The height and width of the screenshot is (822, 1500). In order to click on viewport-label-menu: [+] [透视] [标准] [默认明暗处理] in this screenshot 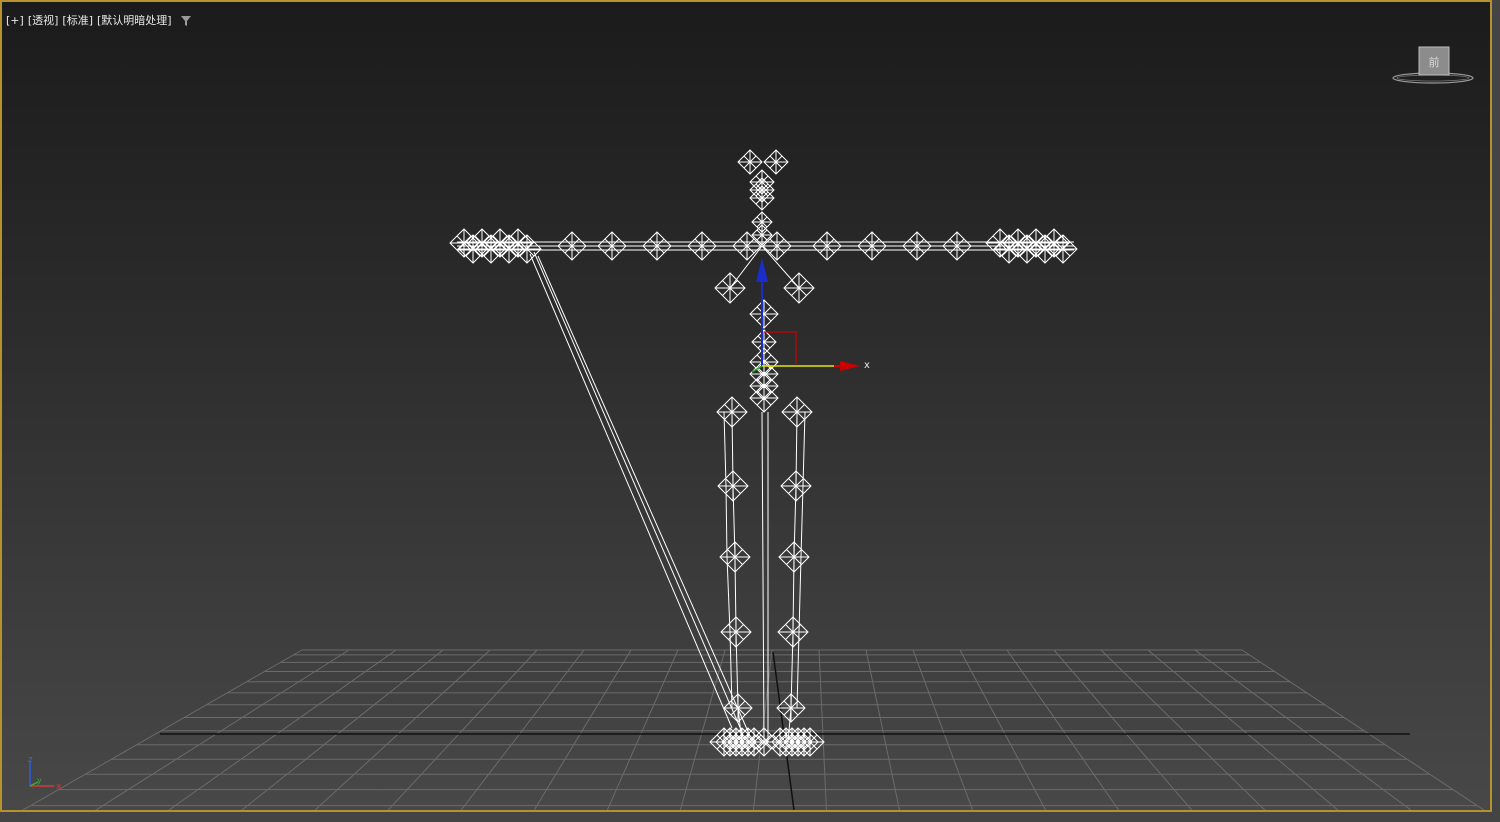, I will do `click(99, 21)`.